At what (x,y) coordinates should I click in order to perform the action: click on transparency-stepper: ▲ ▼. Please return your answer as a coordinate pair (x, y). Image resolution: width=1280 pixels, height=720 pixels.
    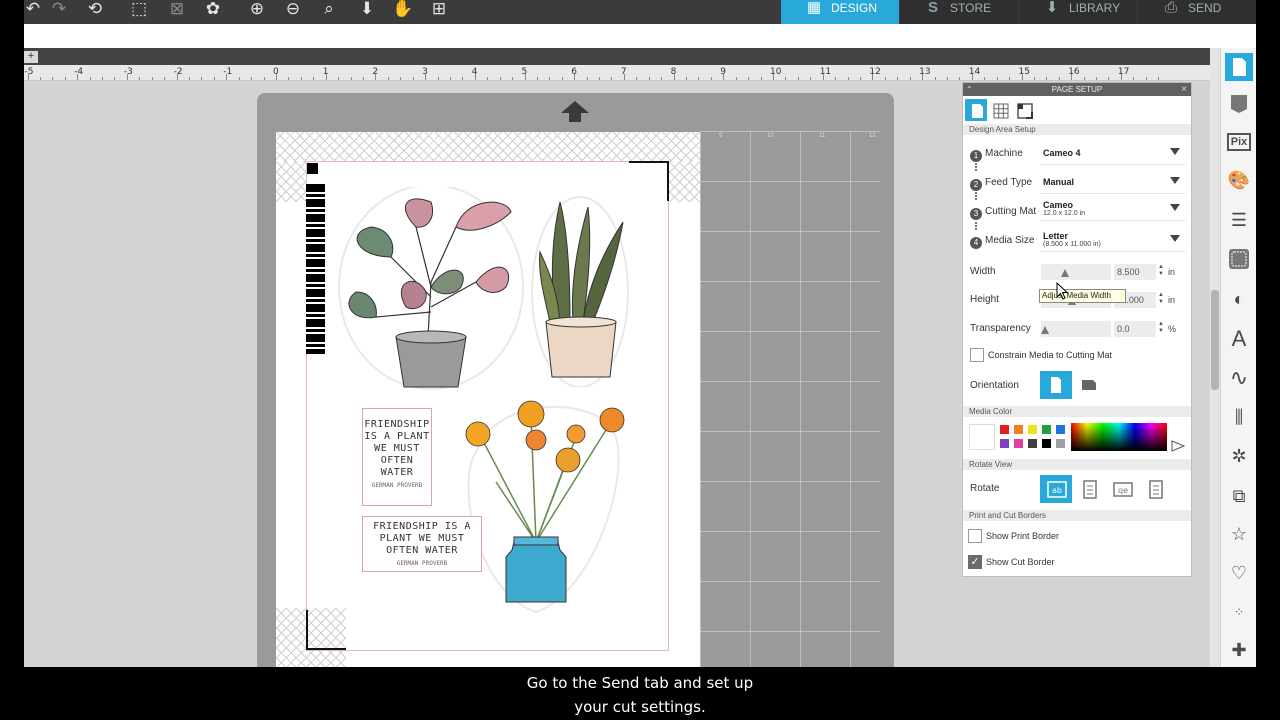
    Looking at the image, I should click on (1161, 329).